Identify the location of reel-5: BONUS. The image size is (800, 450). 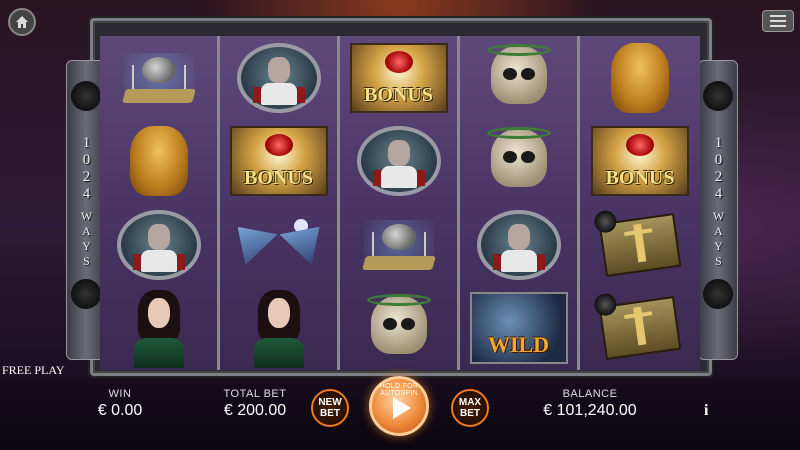
(640, 203).